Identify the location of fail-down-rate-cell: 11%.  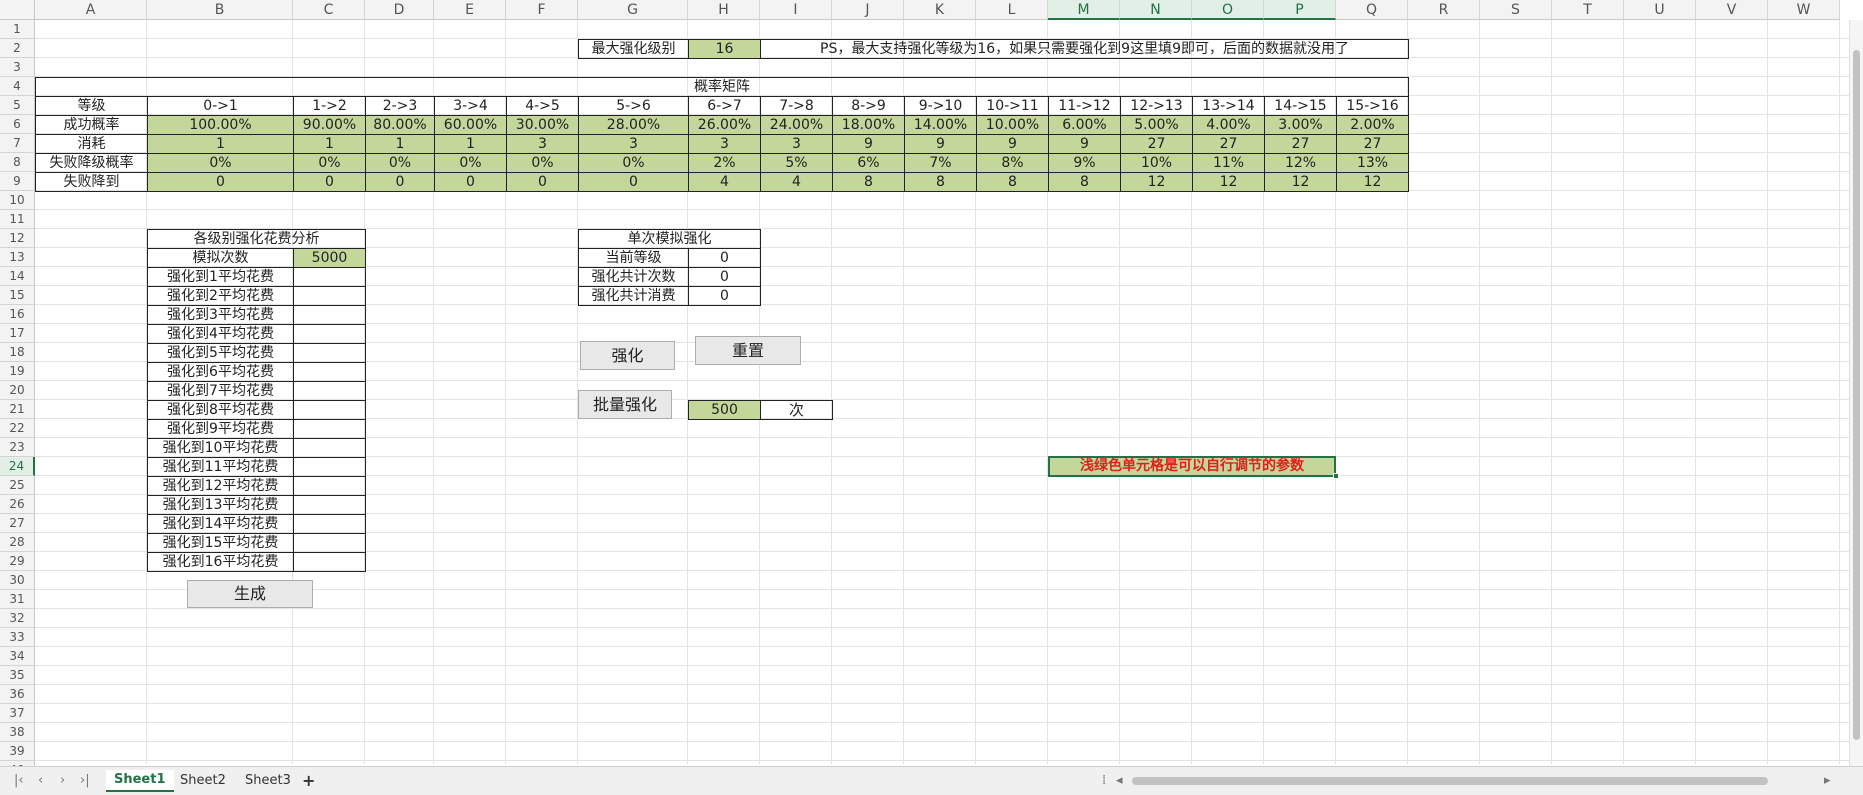
(1228, 163).